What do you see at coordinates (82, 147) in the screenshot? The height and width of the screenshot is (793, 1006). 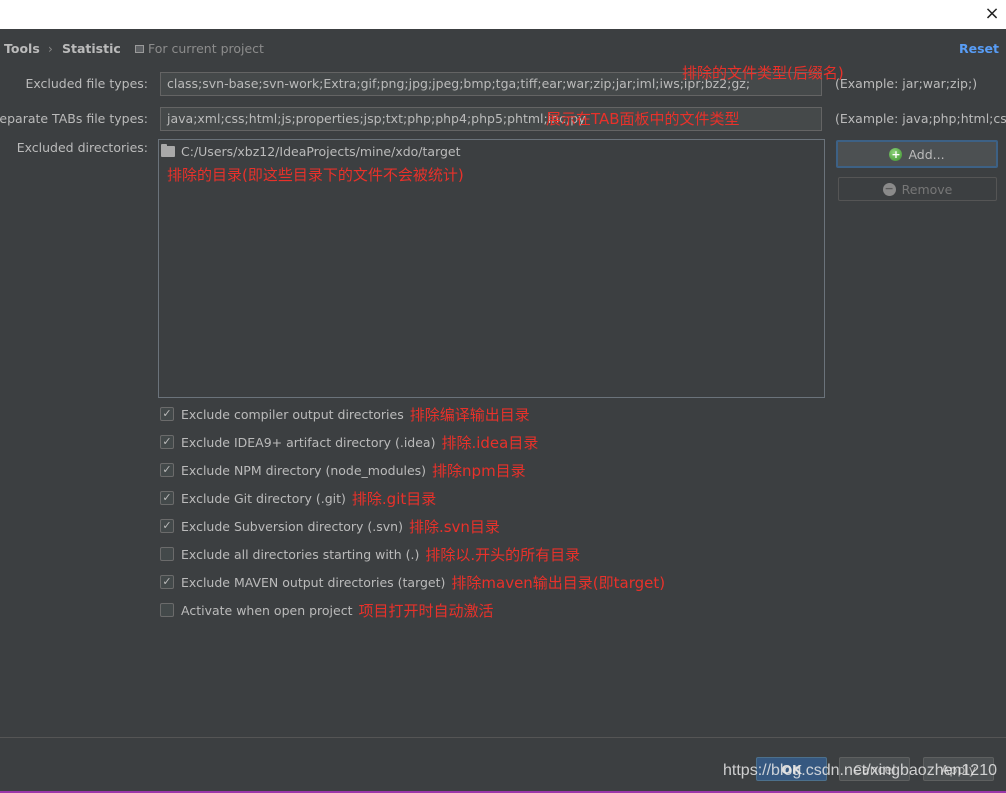 I see `excluded-dirs-label: Excluded directories:` at bounding box center [82, 147].